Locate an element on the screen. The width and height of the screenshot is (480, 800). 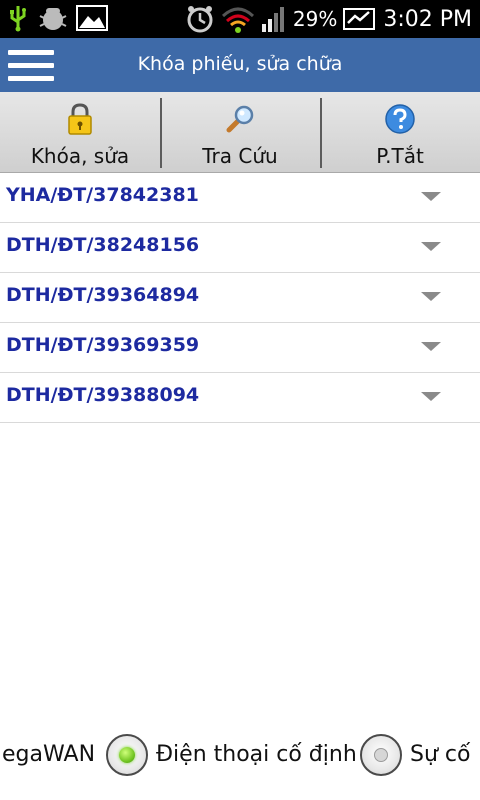
image-icon is located at coordinates (92, 18).